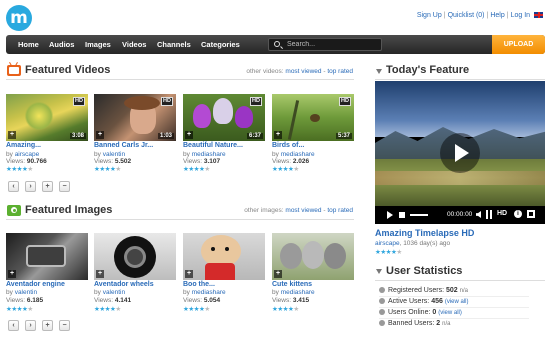 This screenshot has height=339, width=550. What do you see at coordinates (502, 213) in the screenshot?
I see `hd-toggle: HD` at bounding box center [502, 213].